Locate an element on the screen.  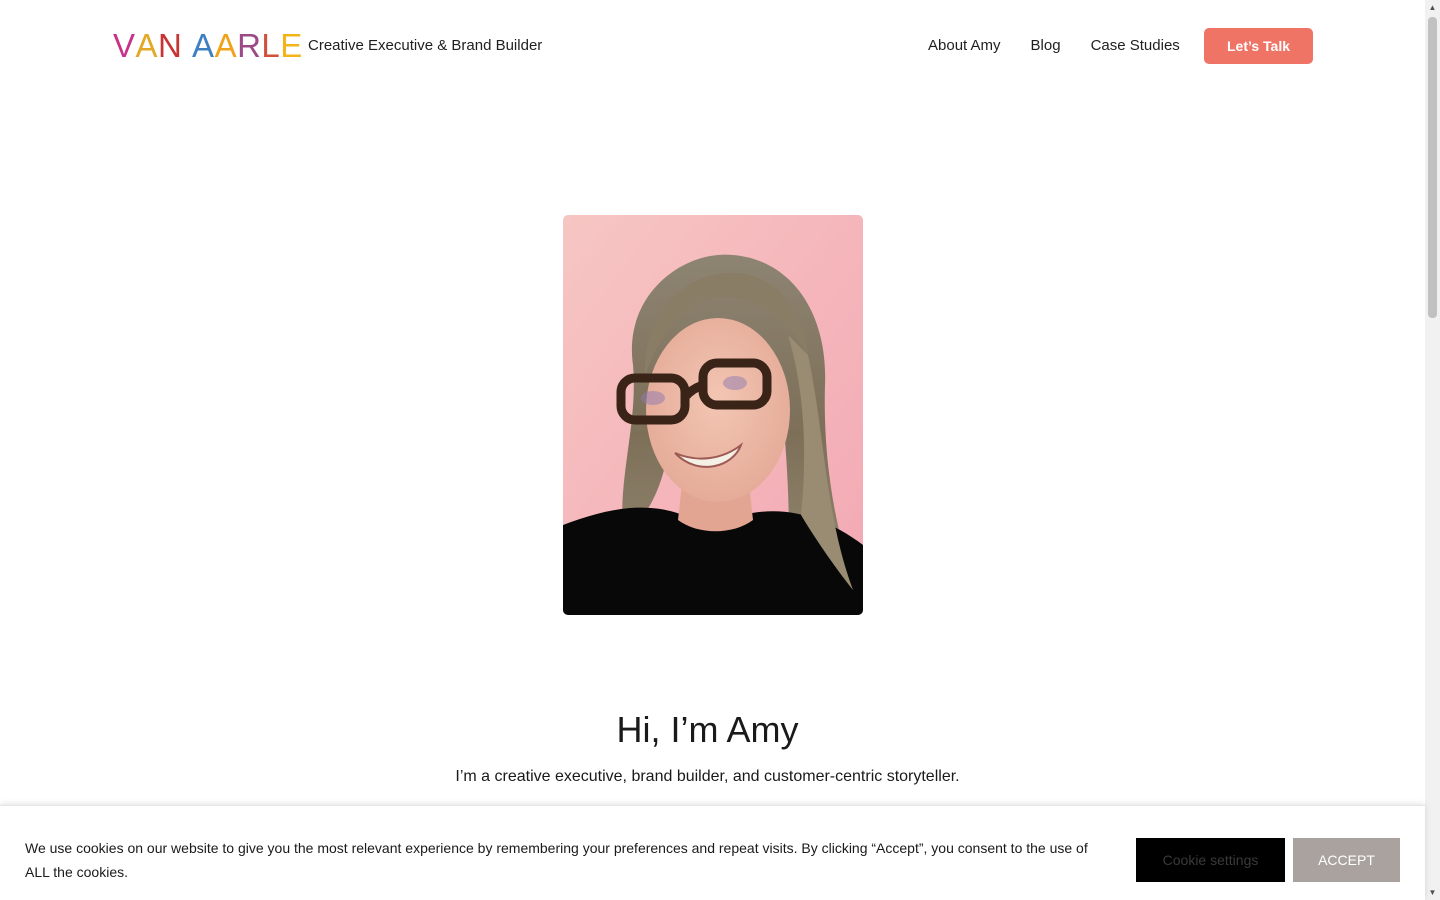
logo-letter: L is located at coordinates (271, 45).